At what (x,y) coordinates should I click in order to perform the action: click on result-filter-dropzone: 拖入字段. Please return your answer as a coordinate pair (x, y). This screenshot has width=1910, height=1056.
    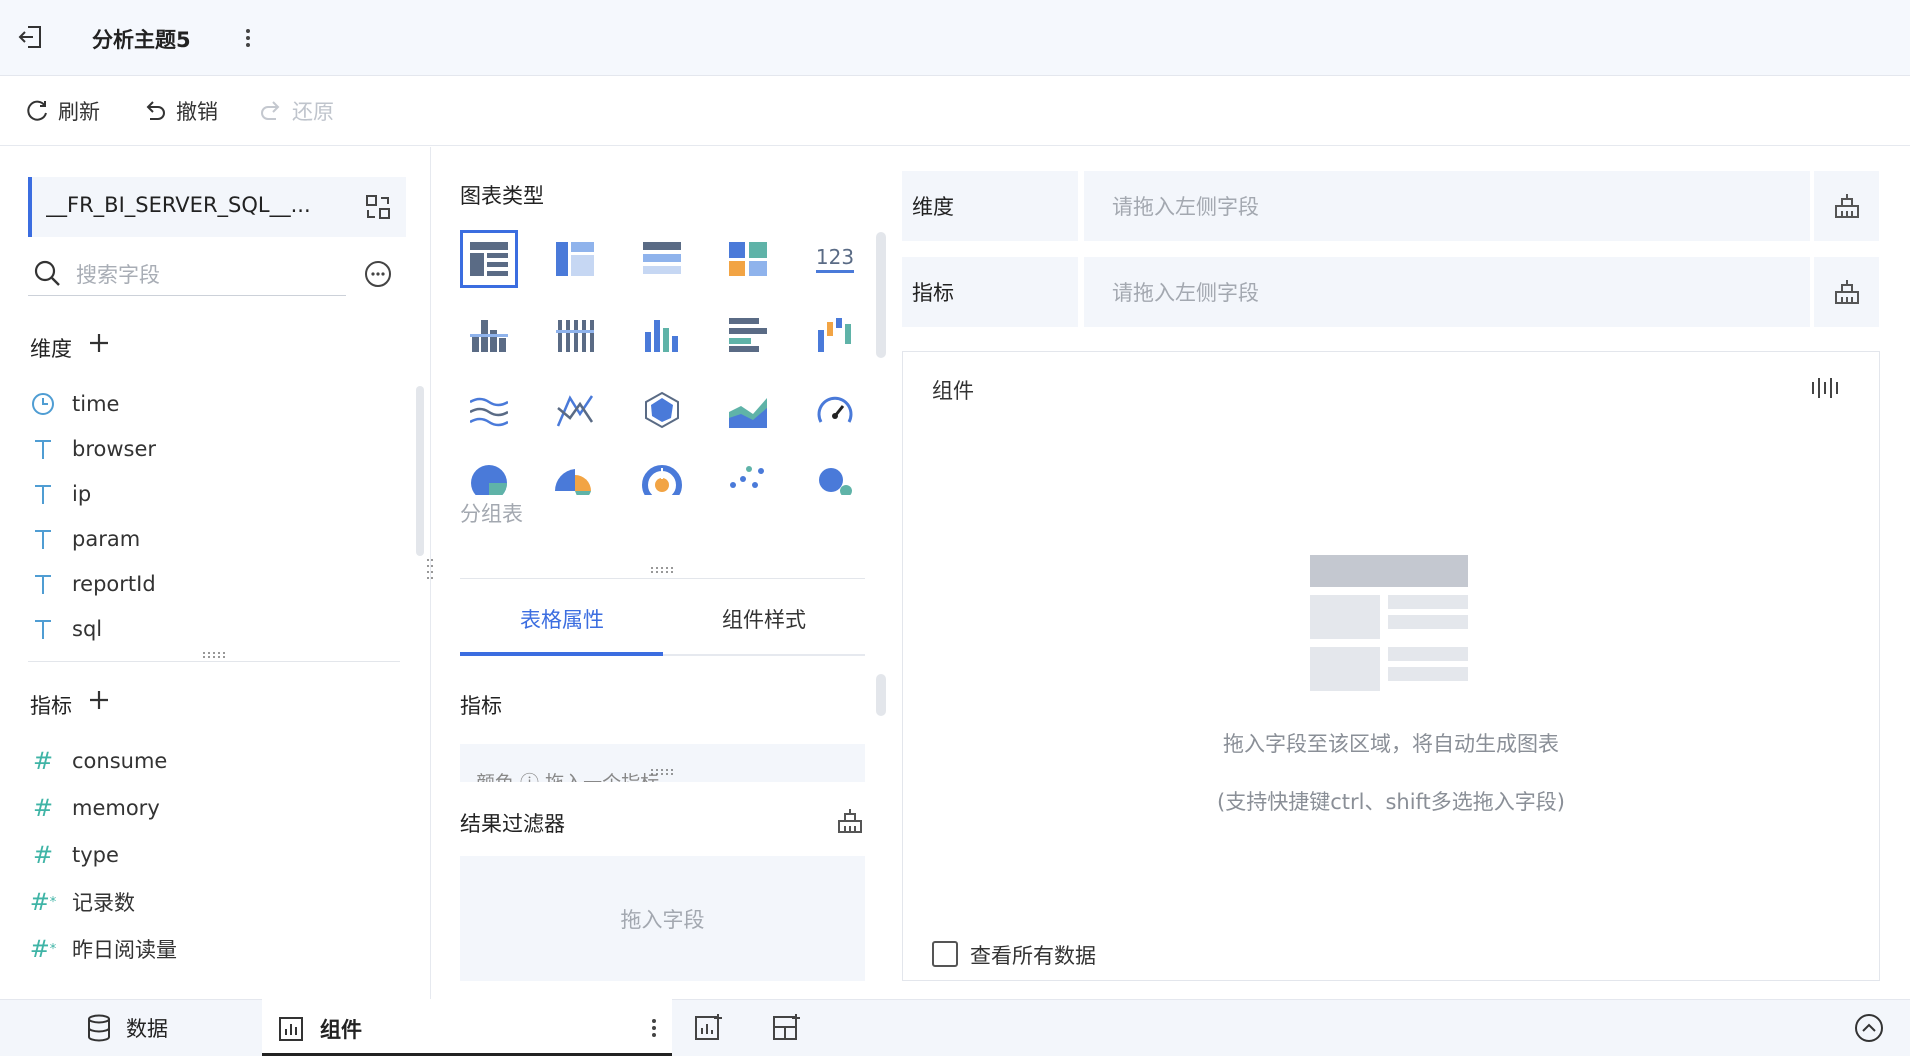
    Looking at the image, I should click on (662, 918).